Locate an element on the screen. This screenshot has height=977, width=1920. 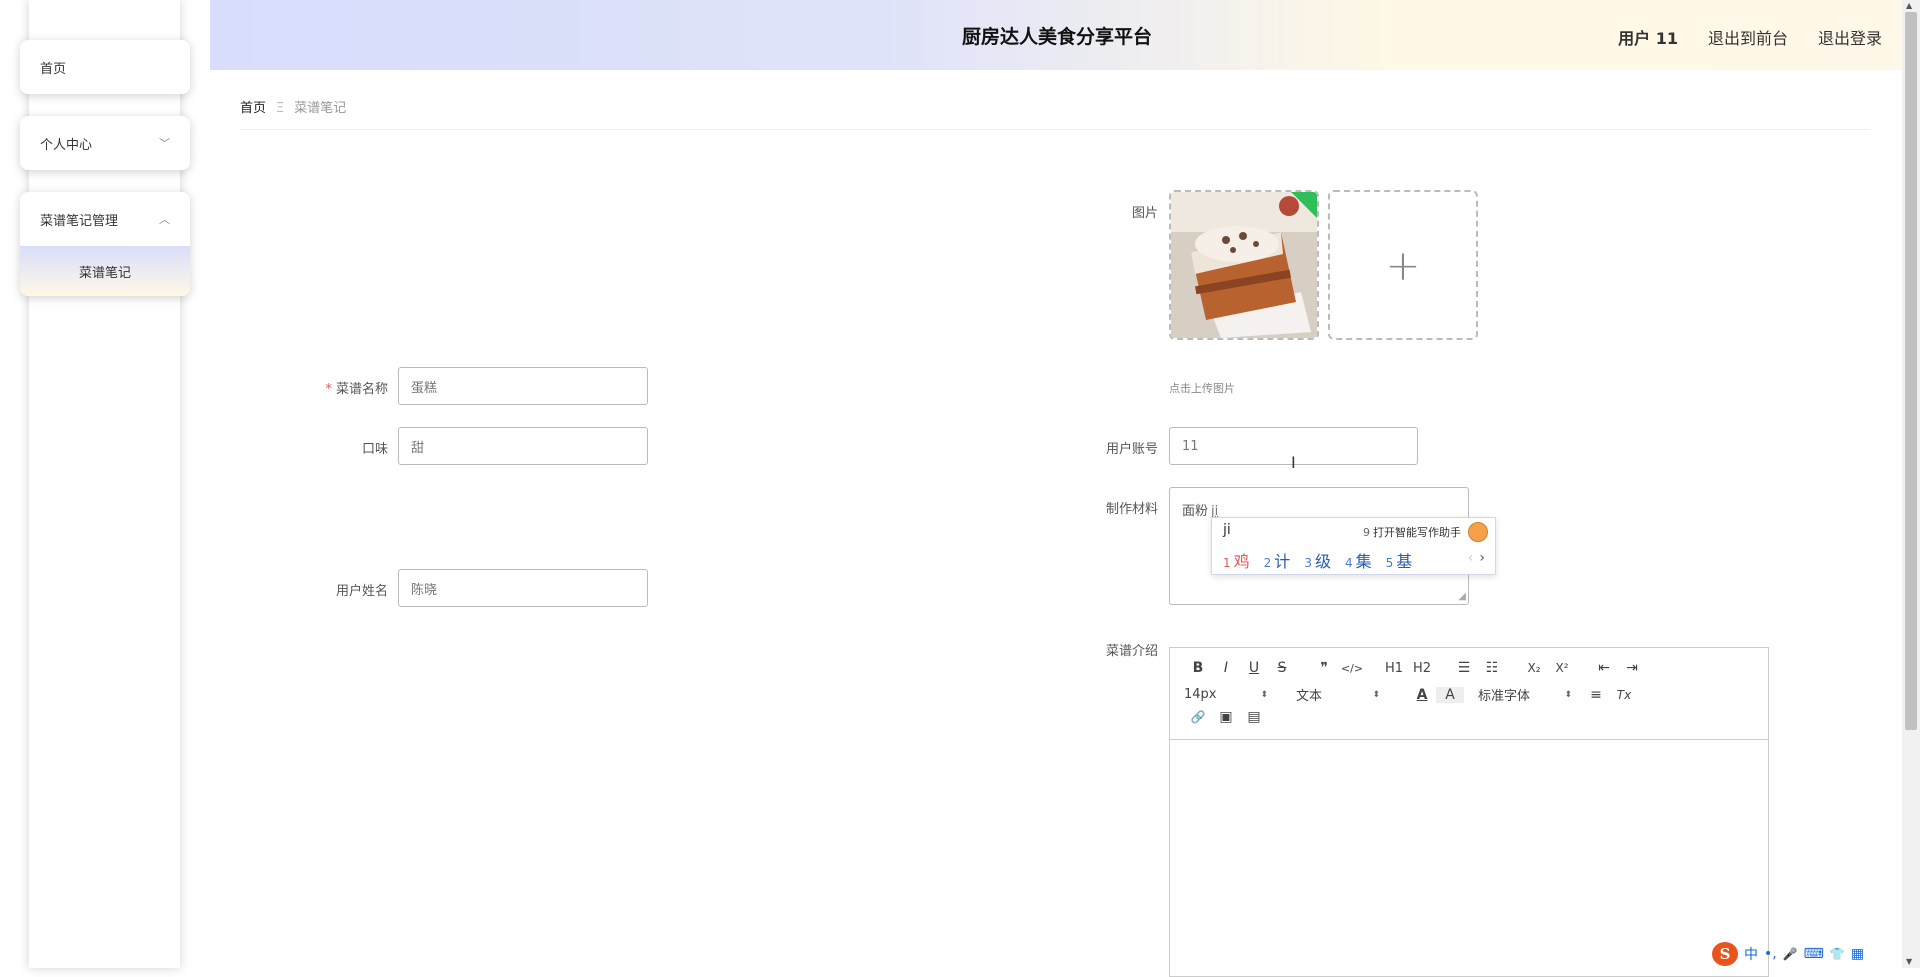
image-upload-button: + is located at coordinates (1403, 265).